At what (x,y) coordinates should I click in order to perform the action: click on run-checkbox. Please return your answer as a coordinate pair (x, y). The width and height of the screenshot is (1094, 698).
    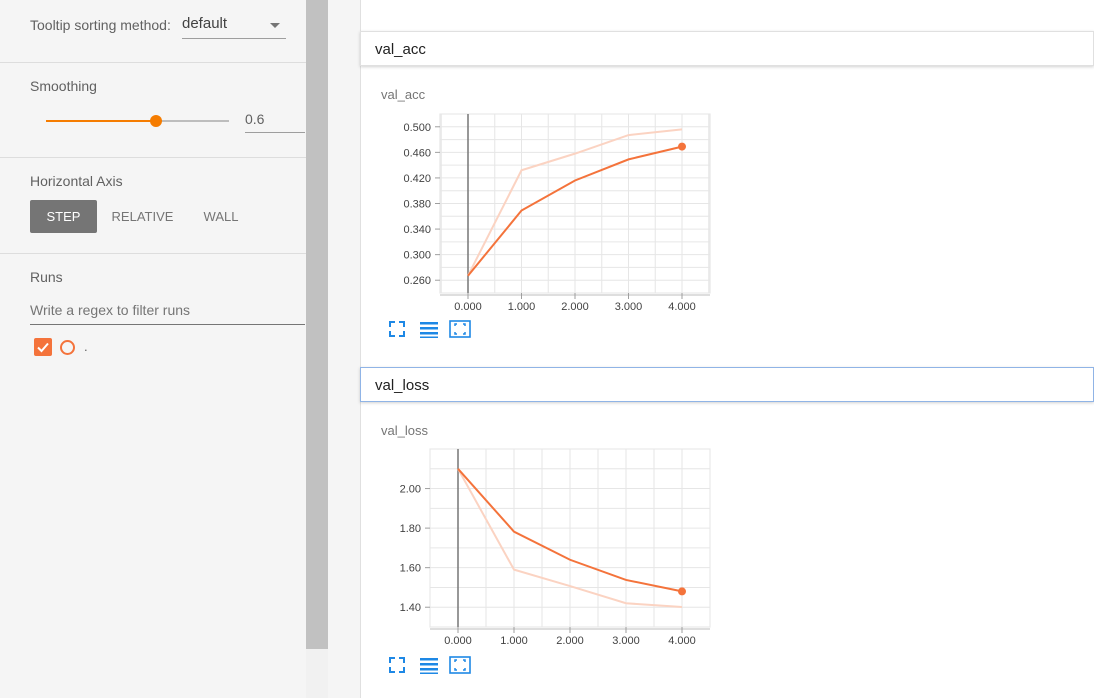
    Looking at the image, I should click on (43, 347).